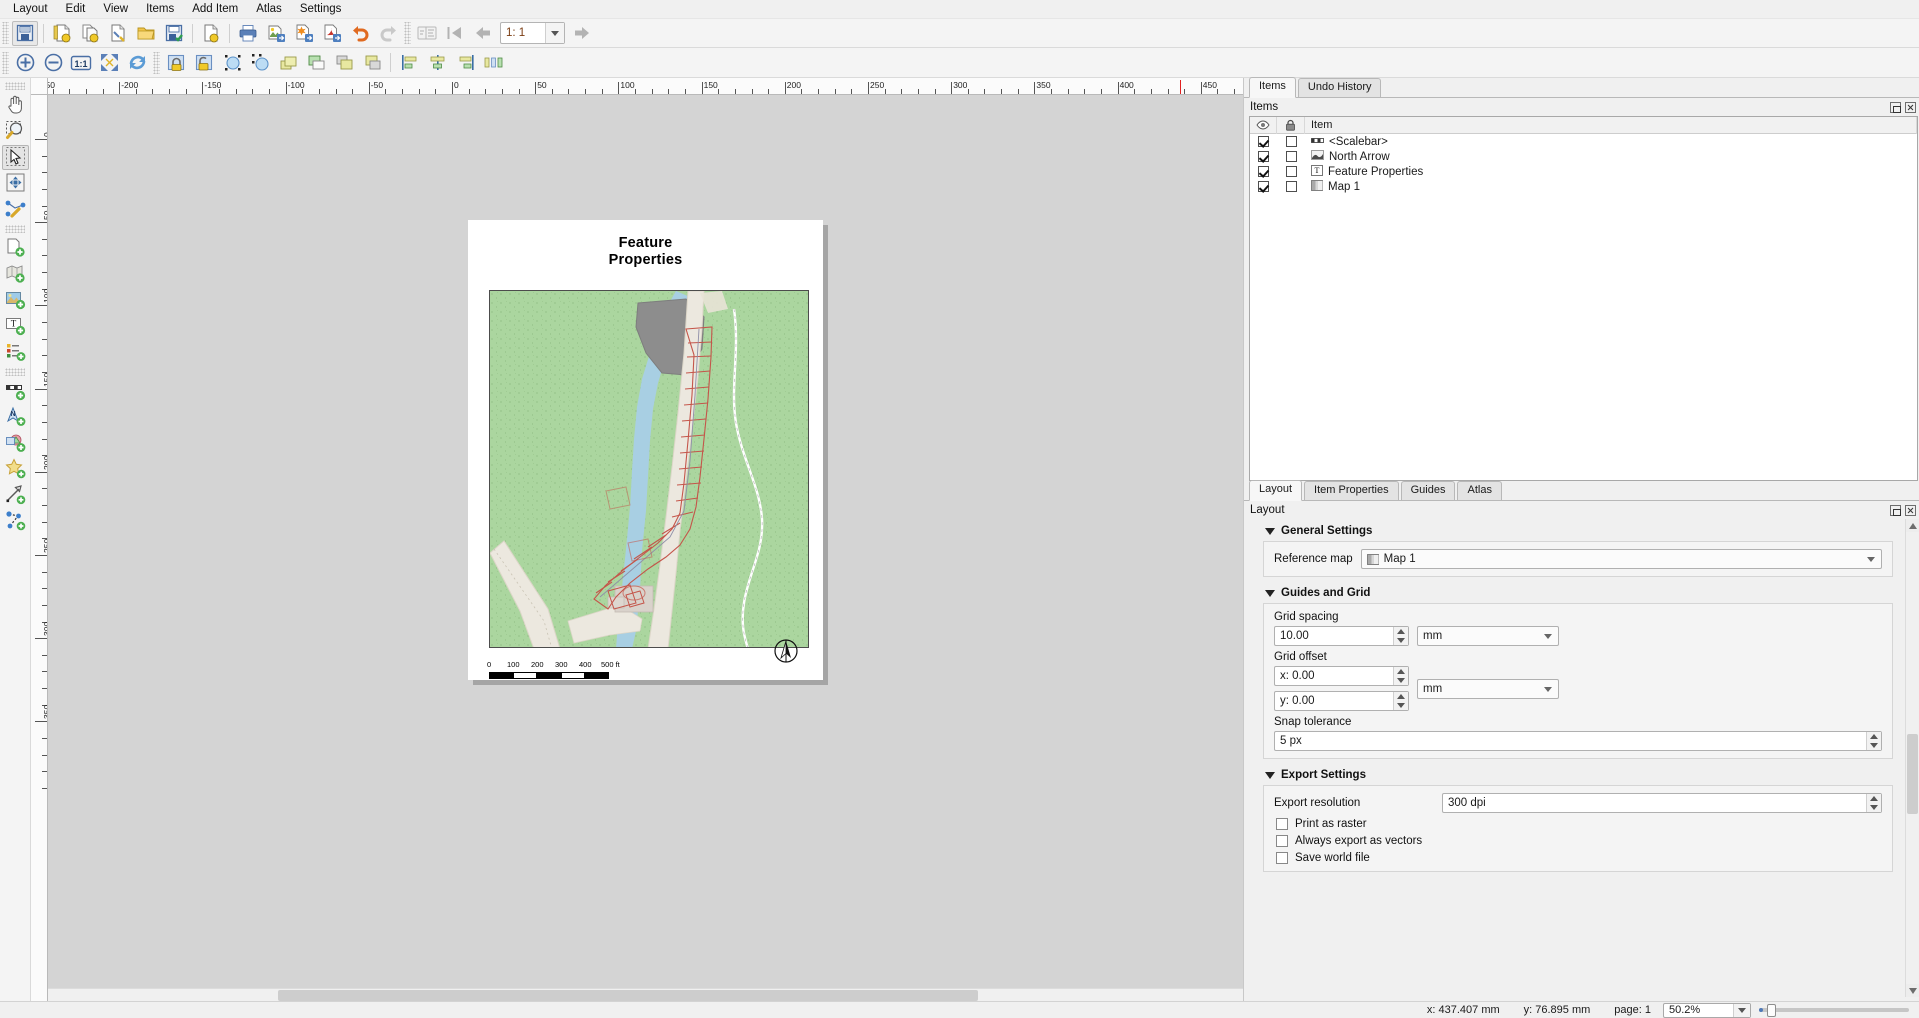 This screenshot has height=1018, width=1919. I want to click on menu-item-atlas: Atlas, so click(269, 9).